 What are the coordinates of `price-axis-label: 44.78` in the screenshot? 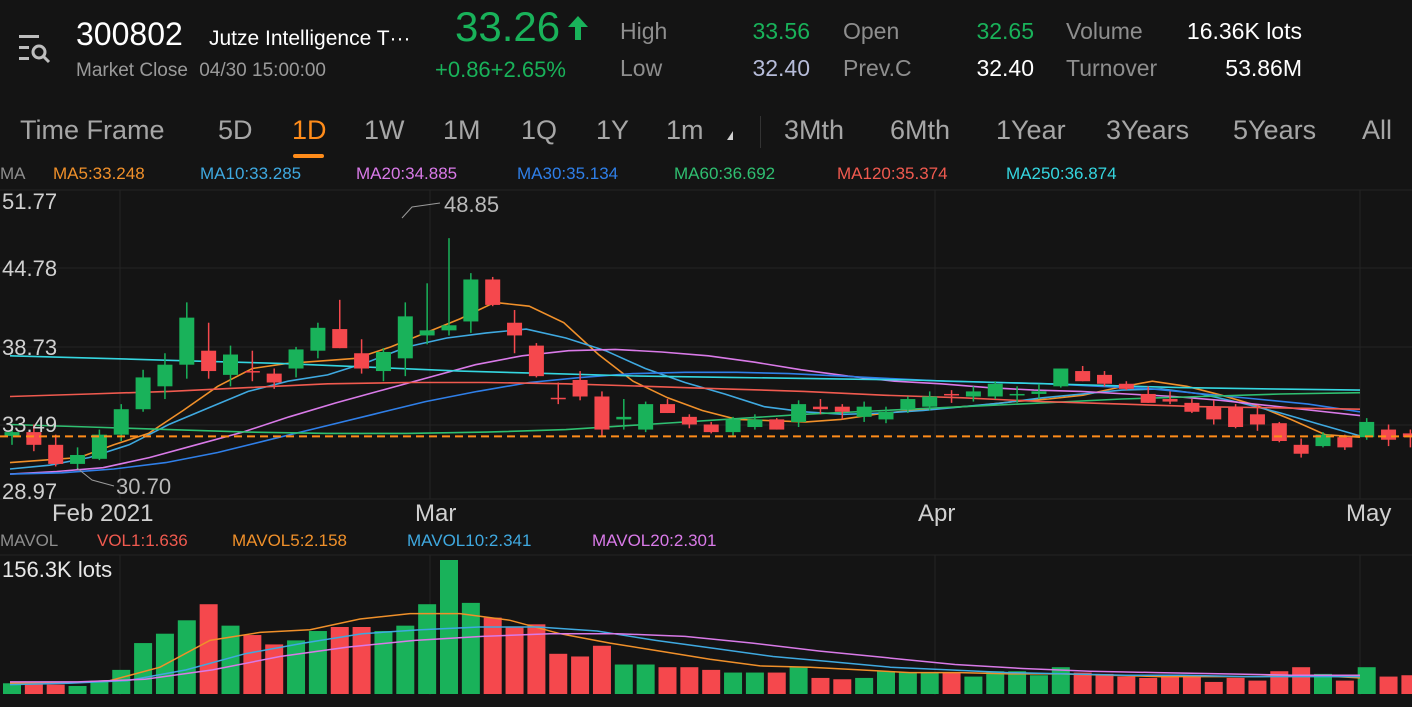 It's located at (30, 268).